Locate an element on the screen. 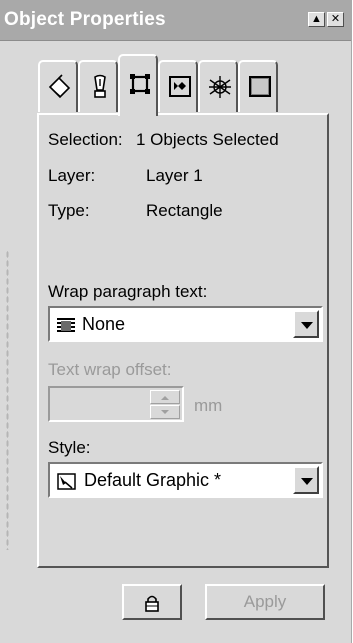  apply-button: Apply is located at coordinates (265, 602).